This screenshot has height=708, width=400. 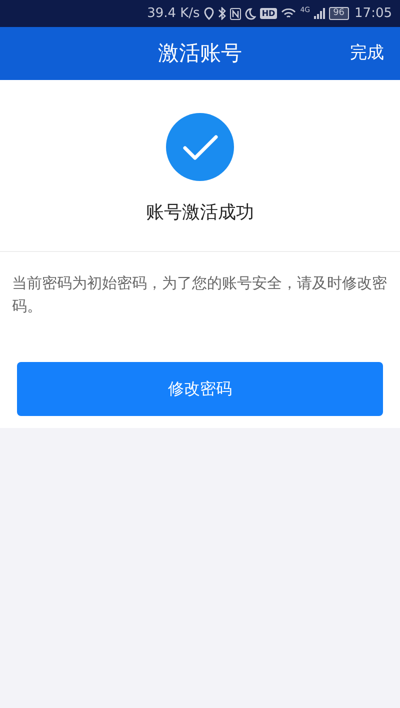 I want to click on change-password-button: 修改密码, so click(x=200, y=389).